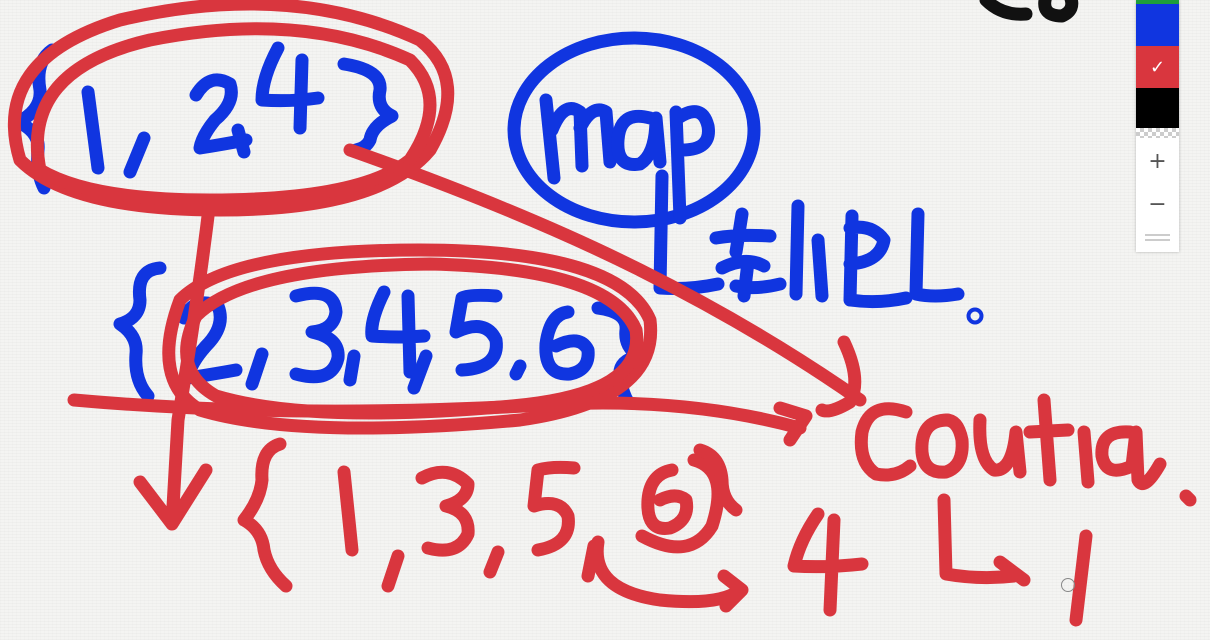 This screenshot has width=1210, height=640. I want to click on pen-color-palette: ✓ + −, so click(1157, 126).